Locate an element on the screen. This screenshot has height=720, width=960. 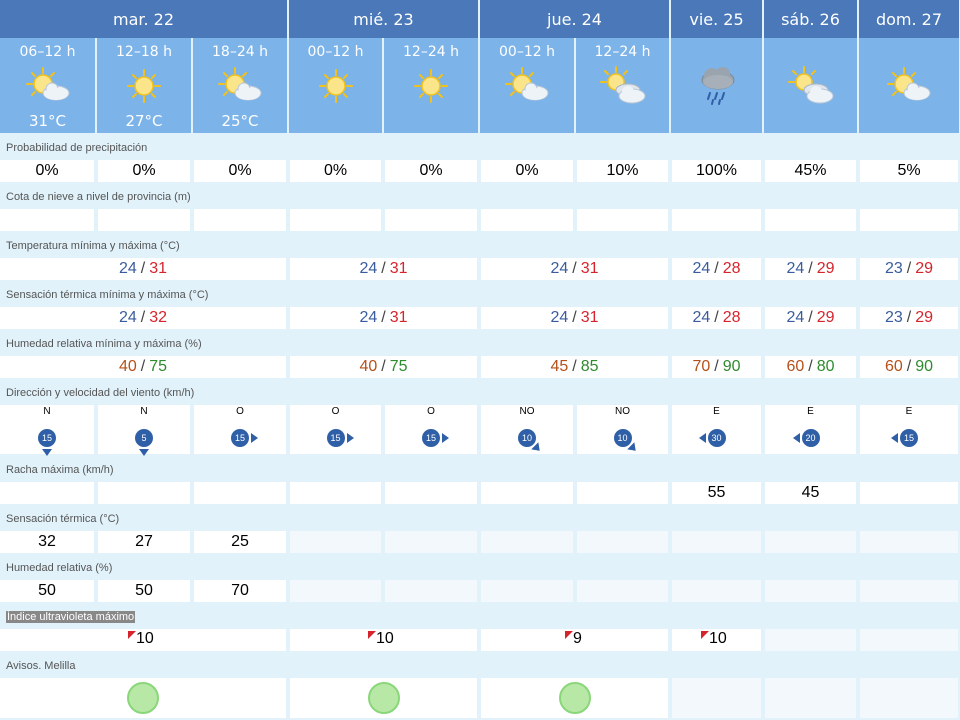
hum-min: 60 is located at coordinates (795, 366).